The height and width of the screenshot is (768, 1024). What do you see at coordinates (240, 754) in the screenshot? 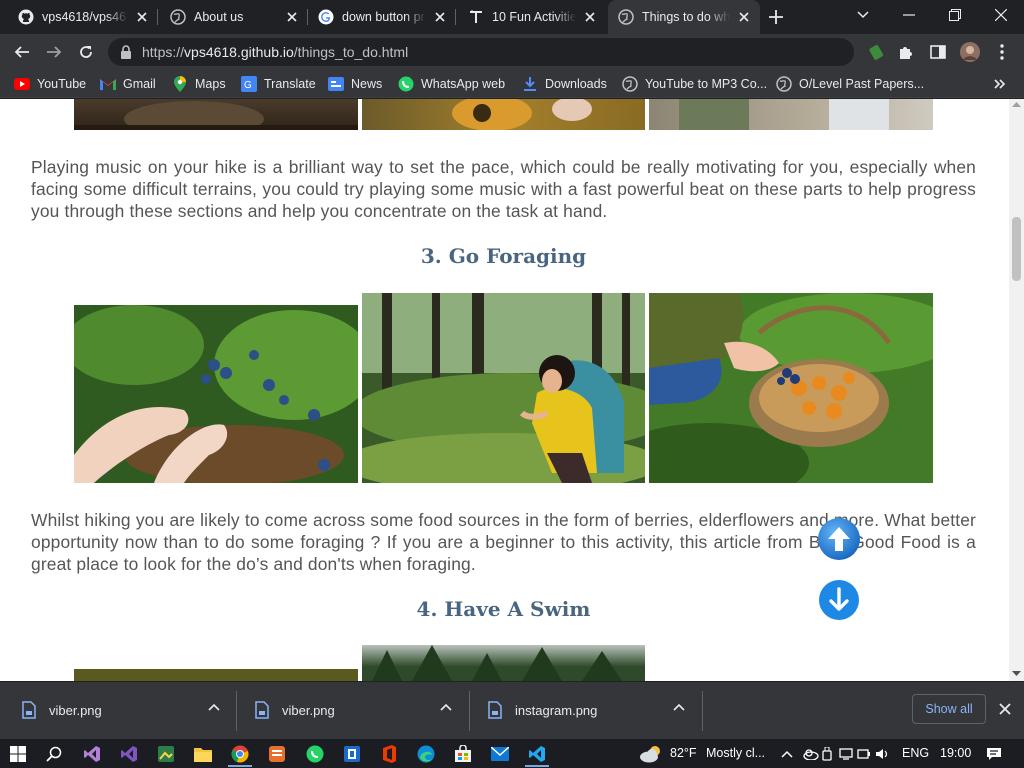
I see `taskbar-app-chrome` at bounding box center [240, 754].